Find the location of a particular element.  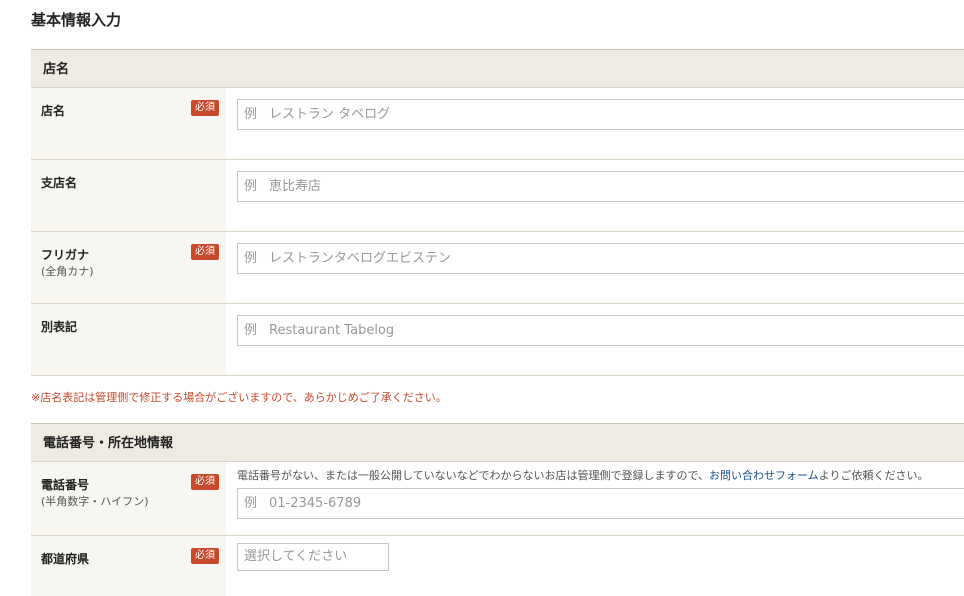

field-sublabel-phone: (半角数字・ハイフン) is located at coordinates (95, 501).